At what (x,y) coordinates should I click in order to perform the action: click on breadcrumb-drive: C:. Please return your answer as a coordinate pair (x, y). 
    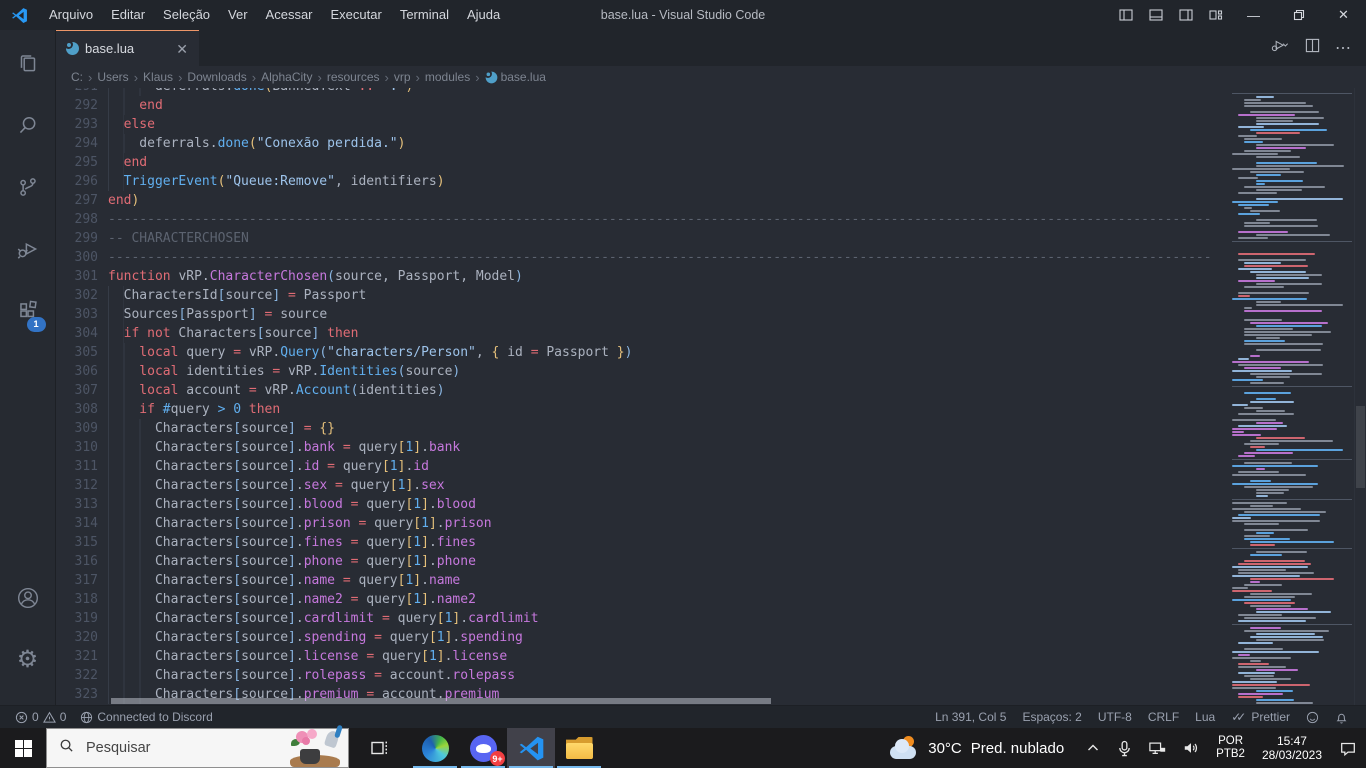
    Looking at the image, I should click on (77, 77).